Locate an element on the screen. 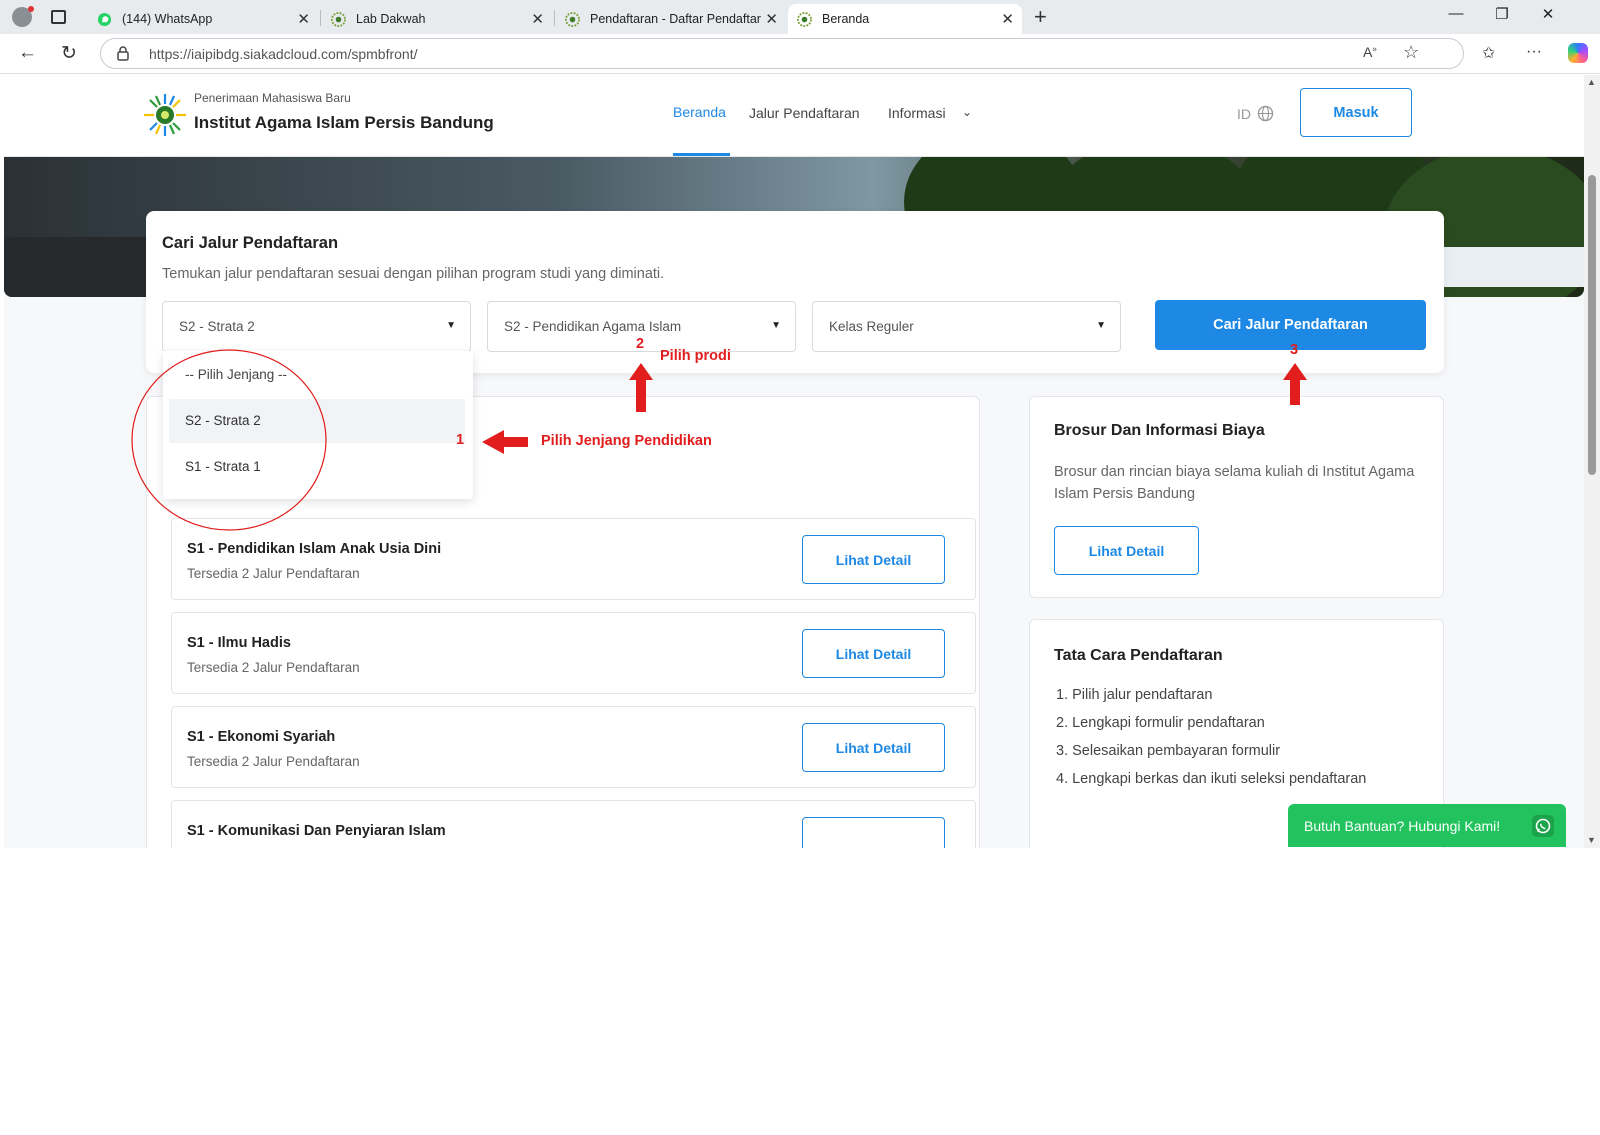 Image resolution: width=1600 pixels, height=1135 pixels. more-menu-icon: ··· is located at coordinates (1534, 52).